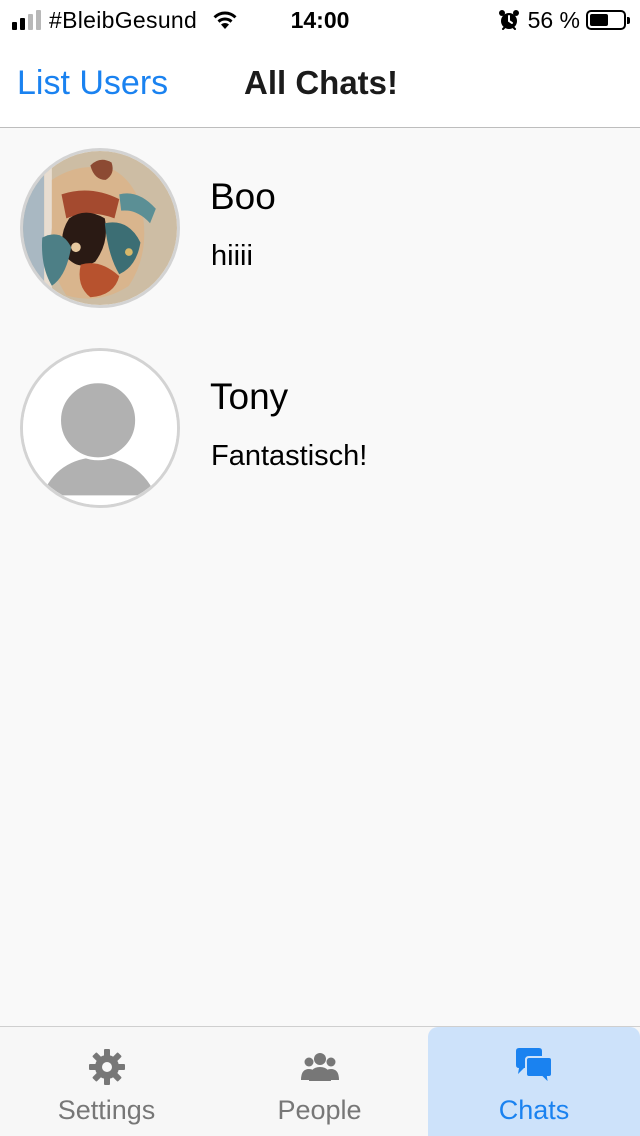  I want to click on tab-people: People, so click(319, 1081).